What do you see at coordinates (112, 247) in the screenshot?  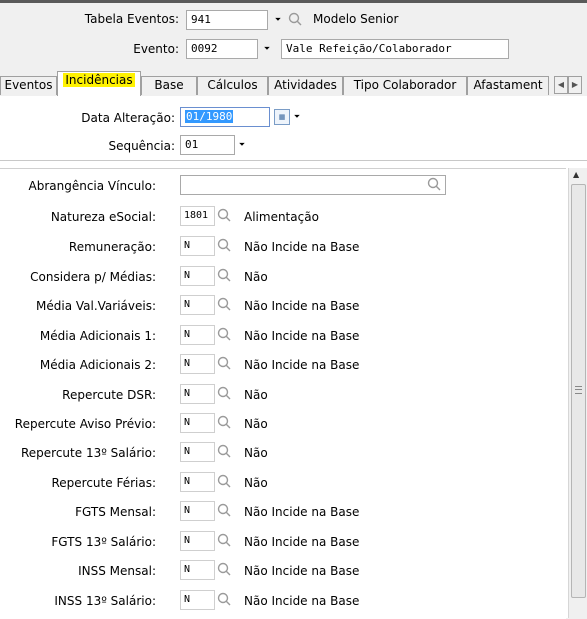 I see `row-label: Remuneração:` at bounding box center [112, 247].